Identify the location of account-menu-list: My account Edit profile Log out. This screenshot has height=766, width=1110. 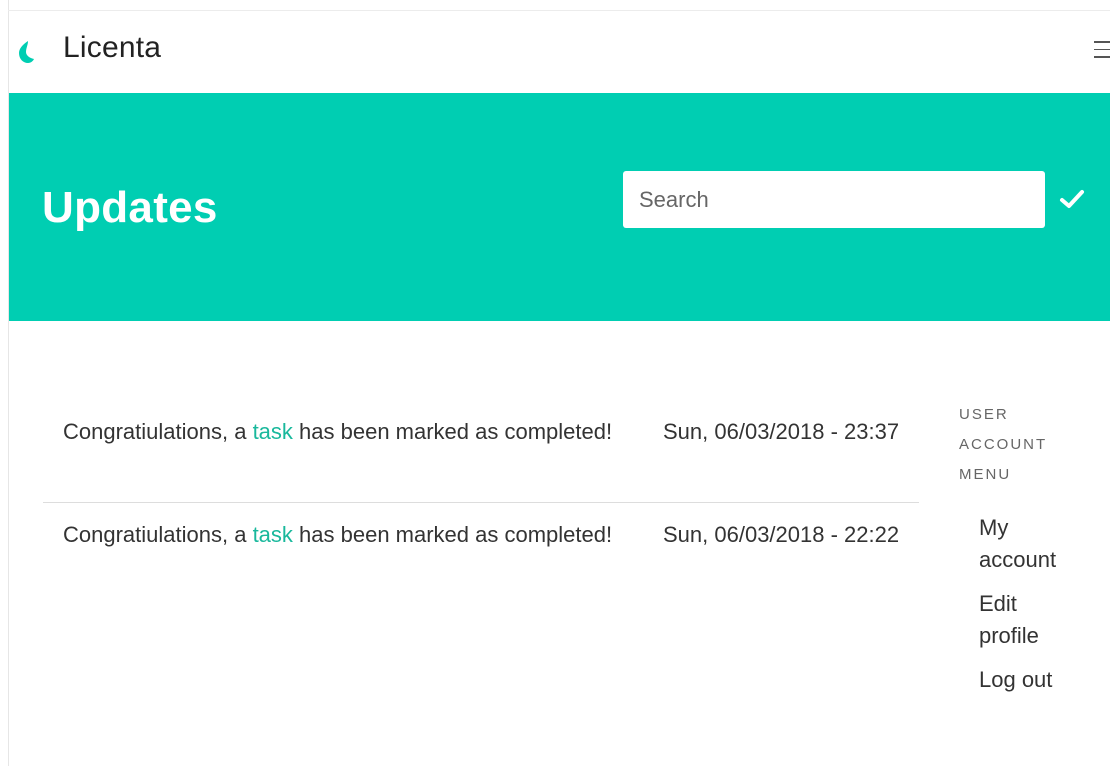
(1034, 604).